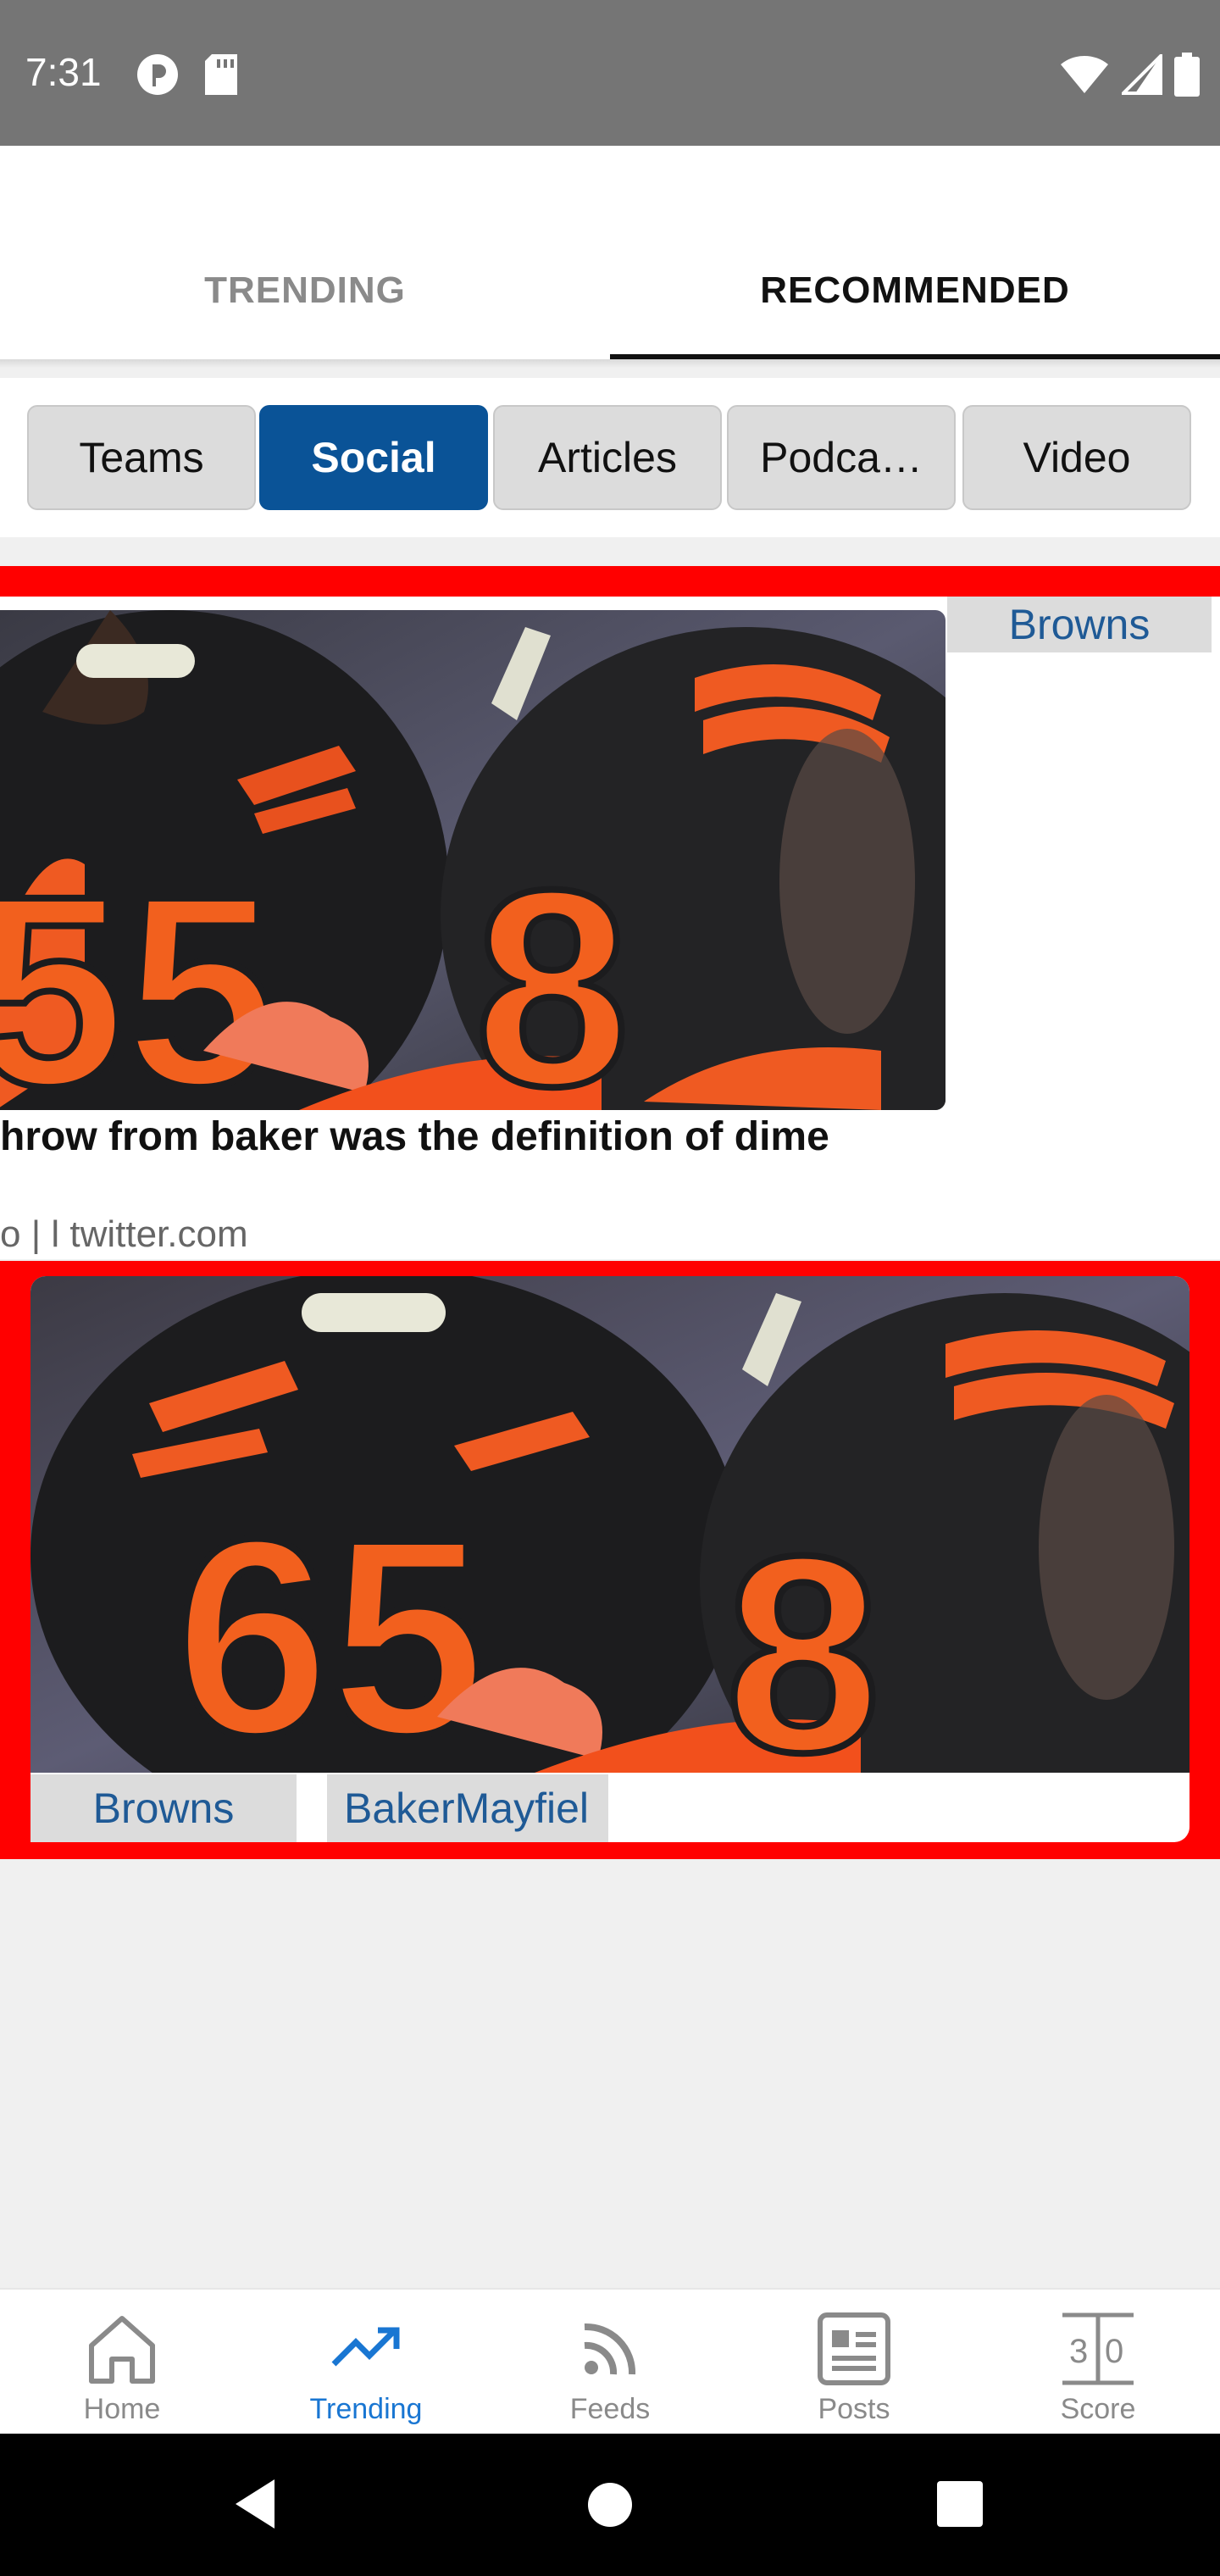 The image size is (1220, 2576). What do you see at coordinates (221, 74) in the screenshot?
I see `sd-card-icon` at bounding box center [221, 74].